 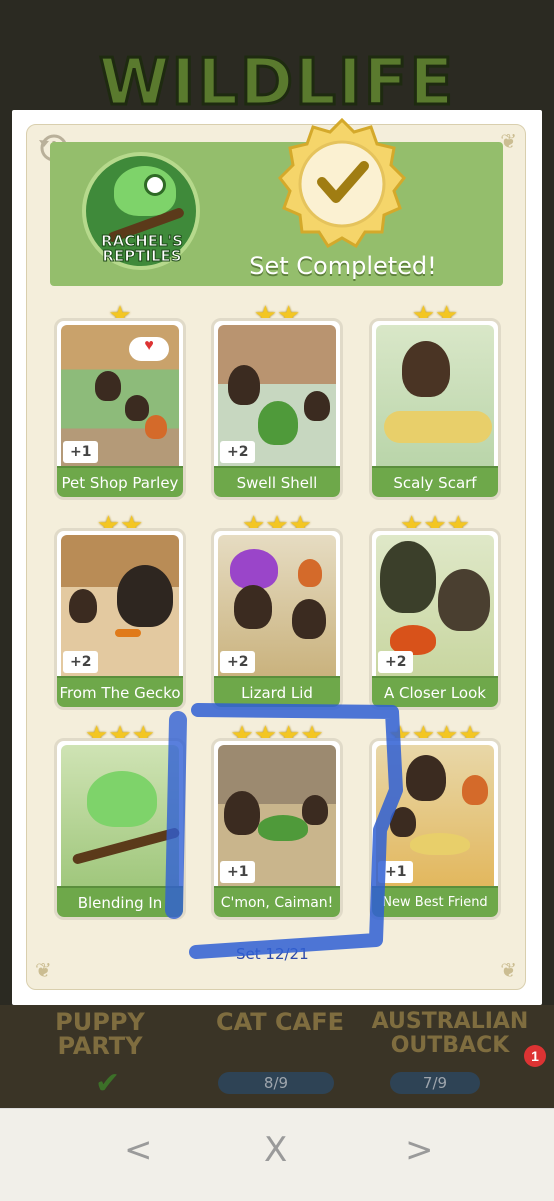 I want to click on notification-badge: 1, so click(x=535, y=1056).